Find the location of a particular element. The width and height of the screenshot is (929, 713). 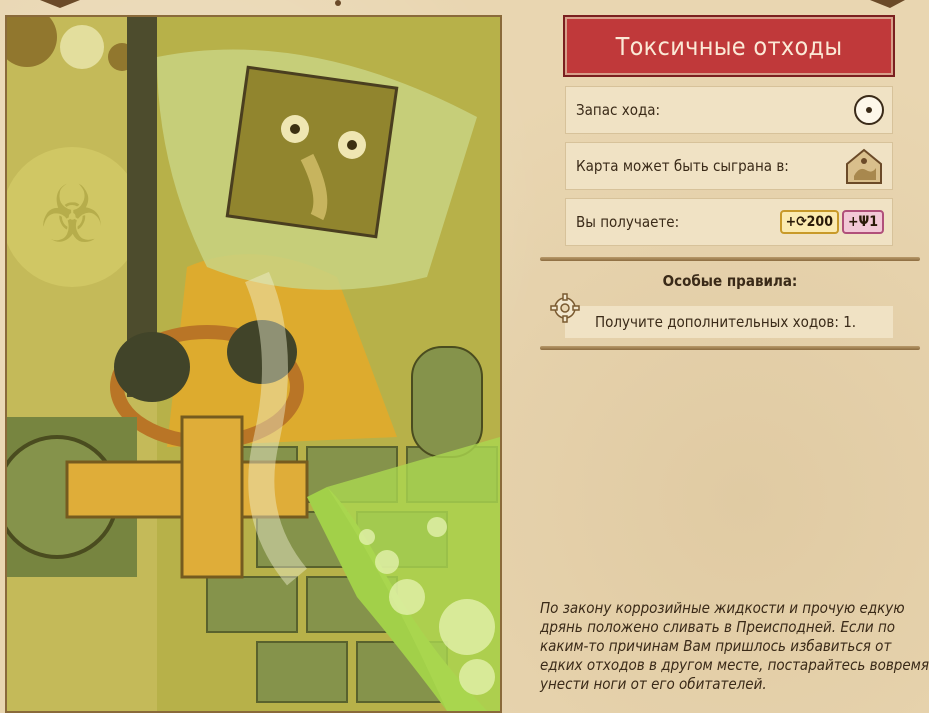

move-row: Запас хода: is located at coordinates (729, 110).